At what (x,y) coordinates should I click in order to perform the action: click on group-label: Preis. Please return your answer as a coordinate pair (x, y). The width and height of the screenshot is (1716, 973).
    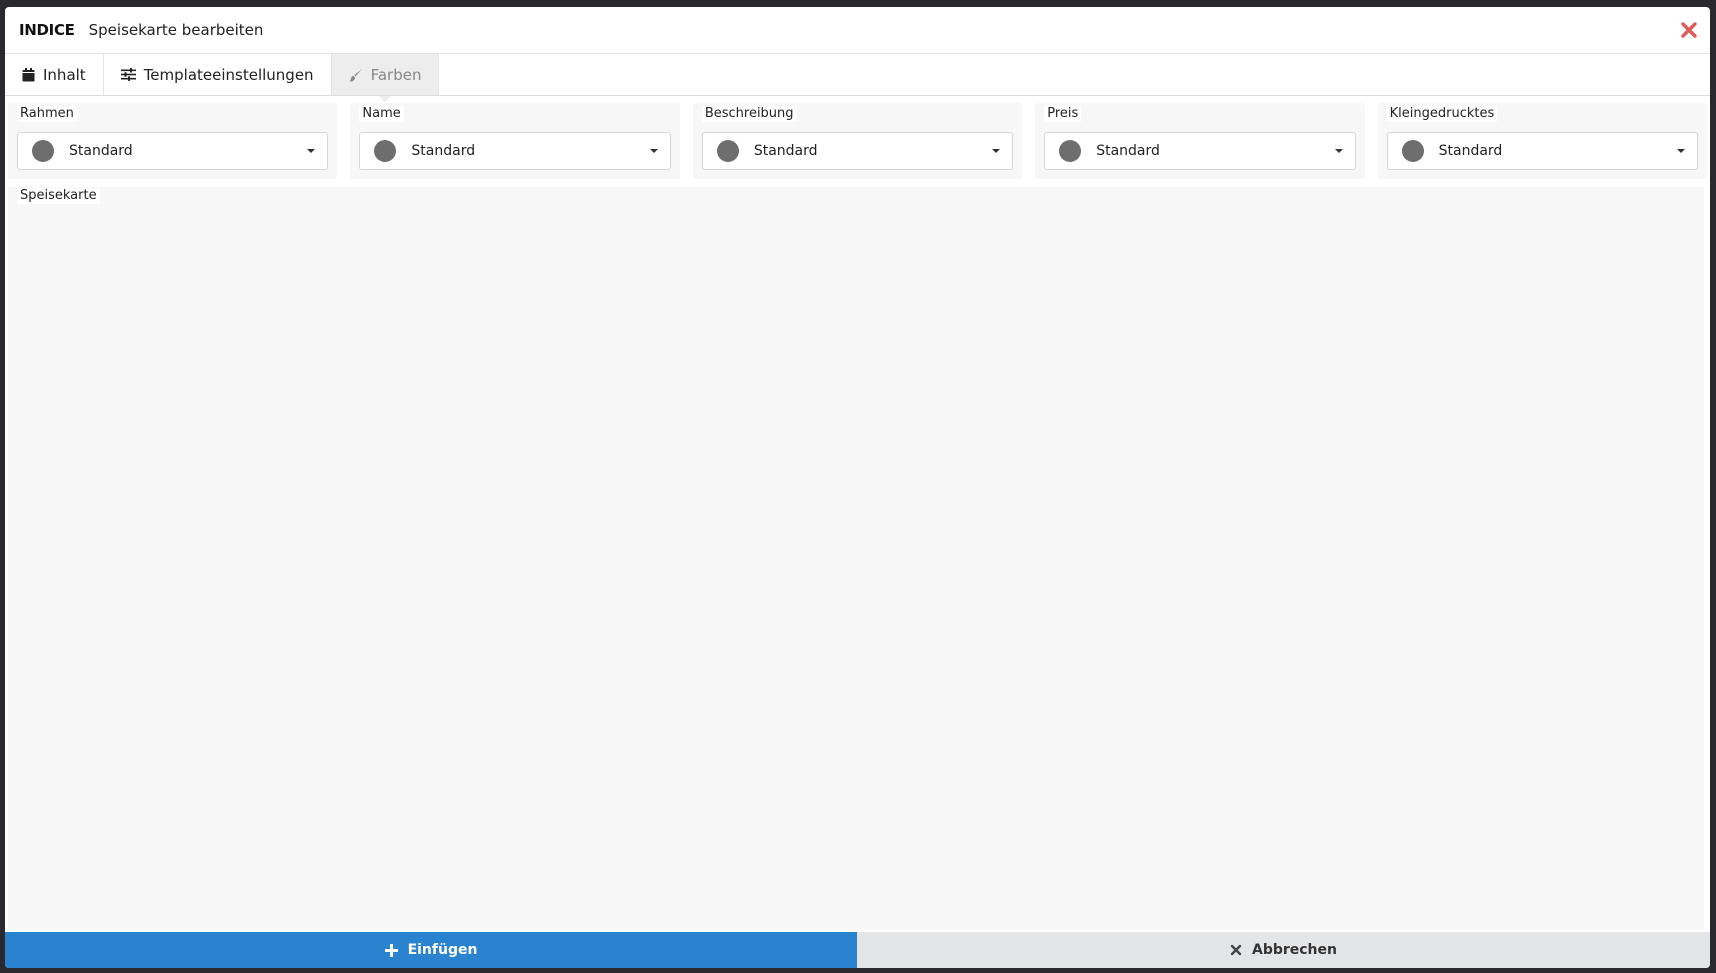
    Looking at the image, I should click on (1063, 114).